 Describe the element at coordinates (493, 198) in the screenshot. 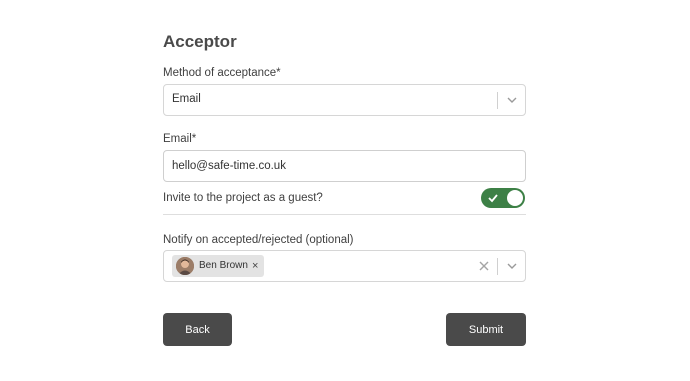

I see `check-icon` at that location.